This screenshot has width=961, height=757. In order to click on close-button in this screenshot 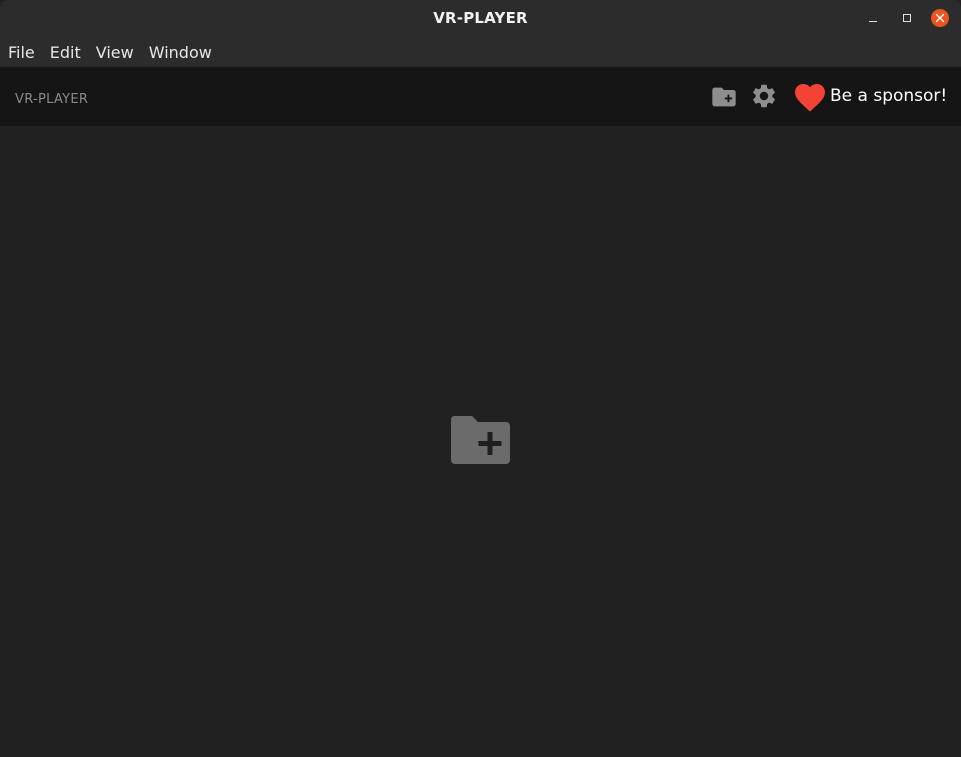, I will do `click(940, 18)`.